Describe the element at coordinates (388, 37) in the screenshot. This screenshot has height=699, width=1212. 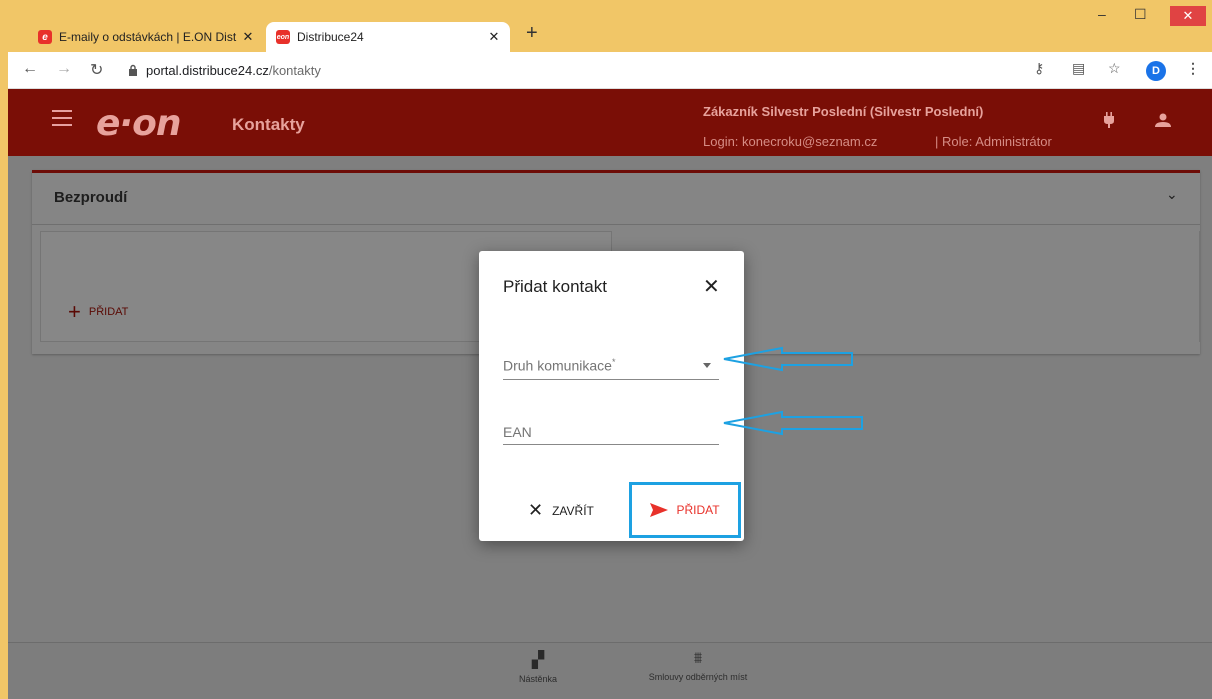
I see `browser-tab-distribuce24: eon Distribuce24 ✕` at that location.